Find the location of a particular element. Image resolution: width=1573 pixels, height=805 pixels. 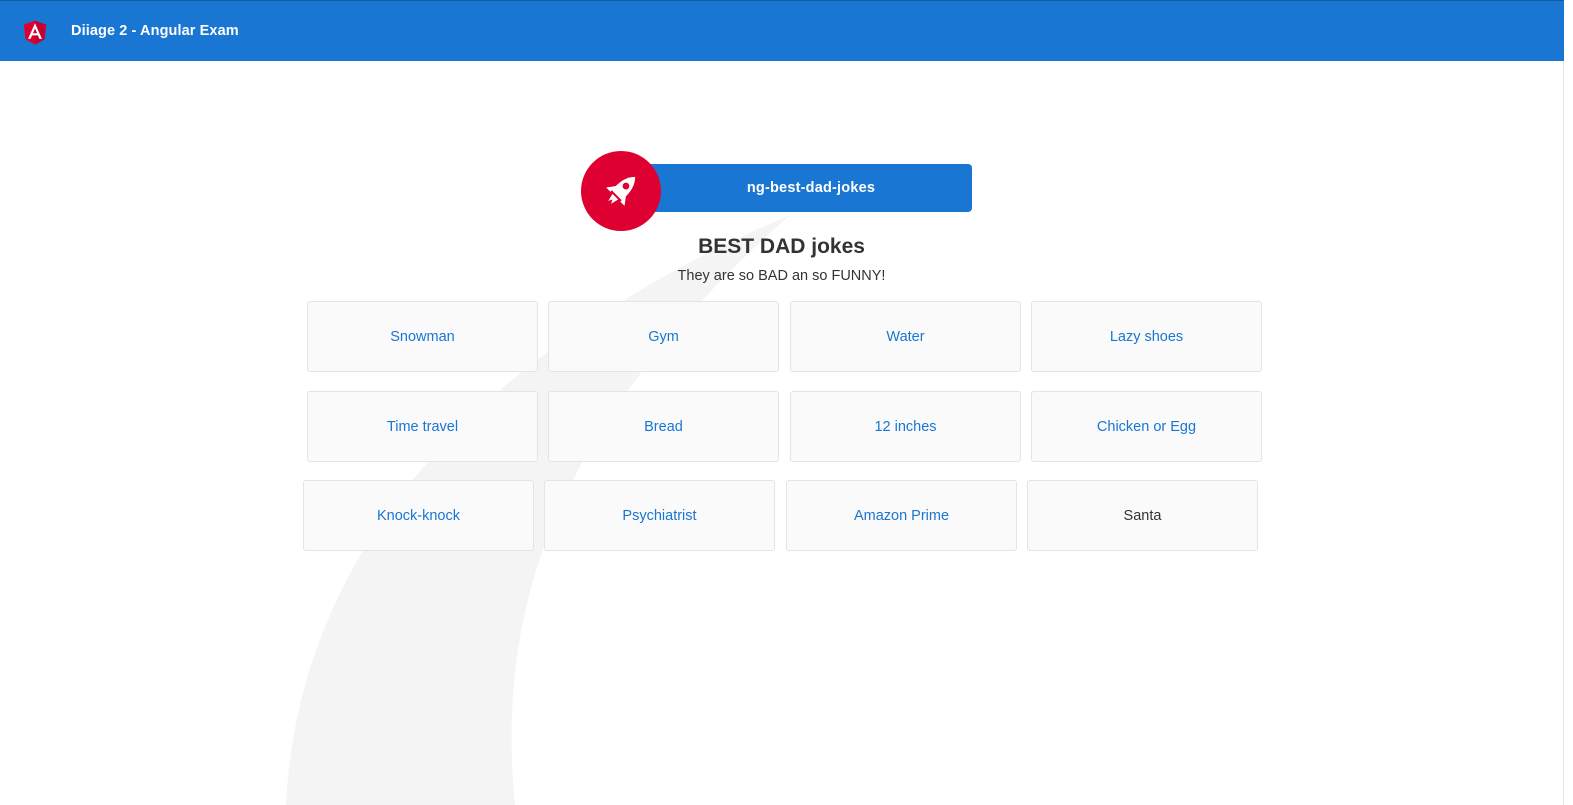

toolbar-title: Diiage 2 - Angular Exam is located at coordinates (155, 31).